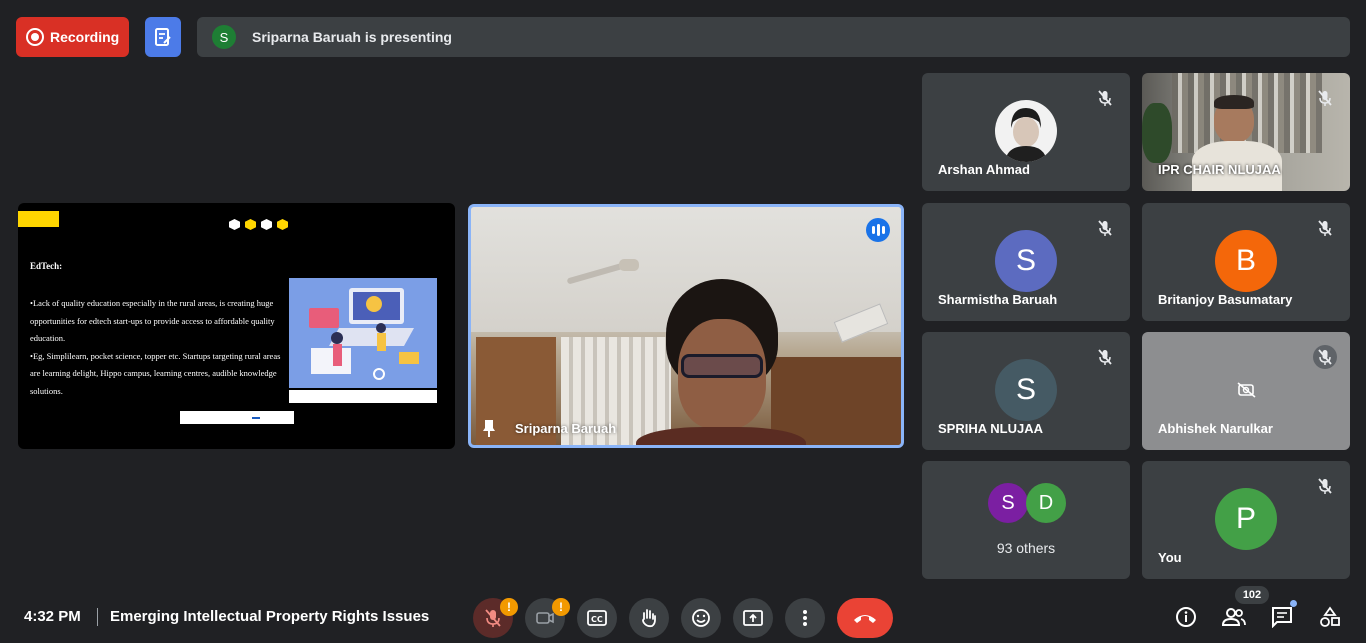  I want to click on participant-name: Abhishek Narulkar, so click(1215, 428).